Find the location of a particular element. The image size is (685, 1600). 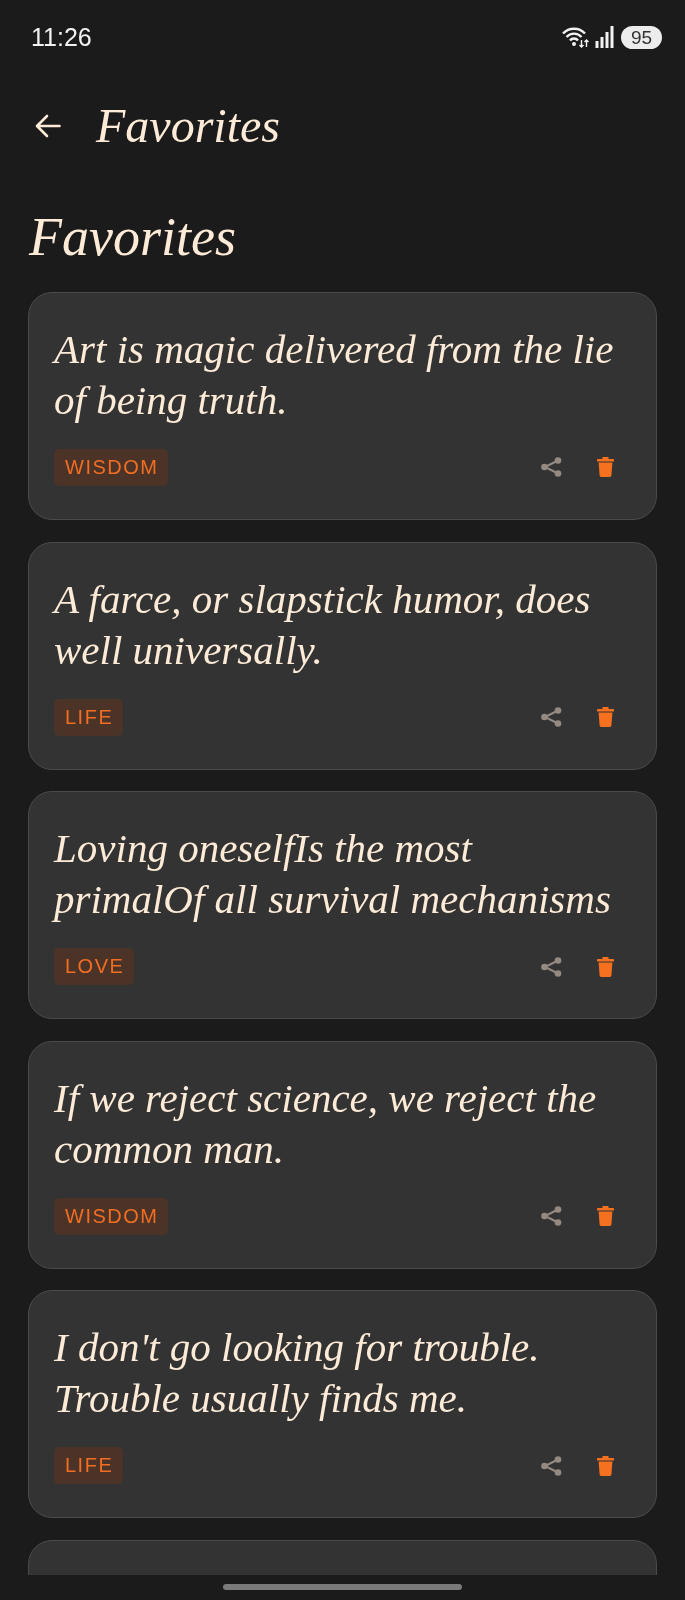

quote-text: Art is magic delivered from the lie of being truth. is located at coordinates (334, 375).